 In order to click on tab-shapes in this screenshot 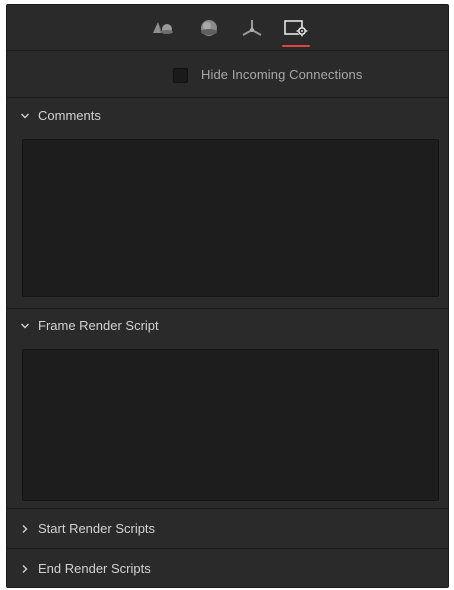, I will do `click(163, 28)`.